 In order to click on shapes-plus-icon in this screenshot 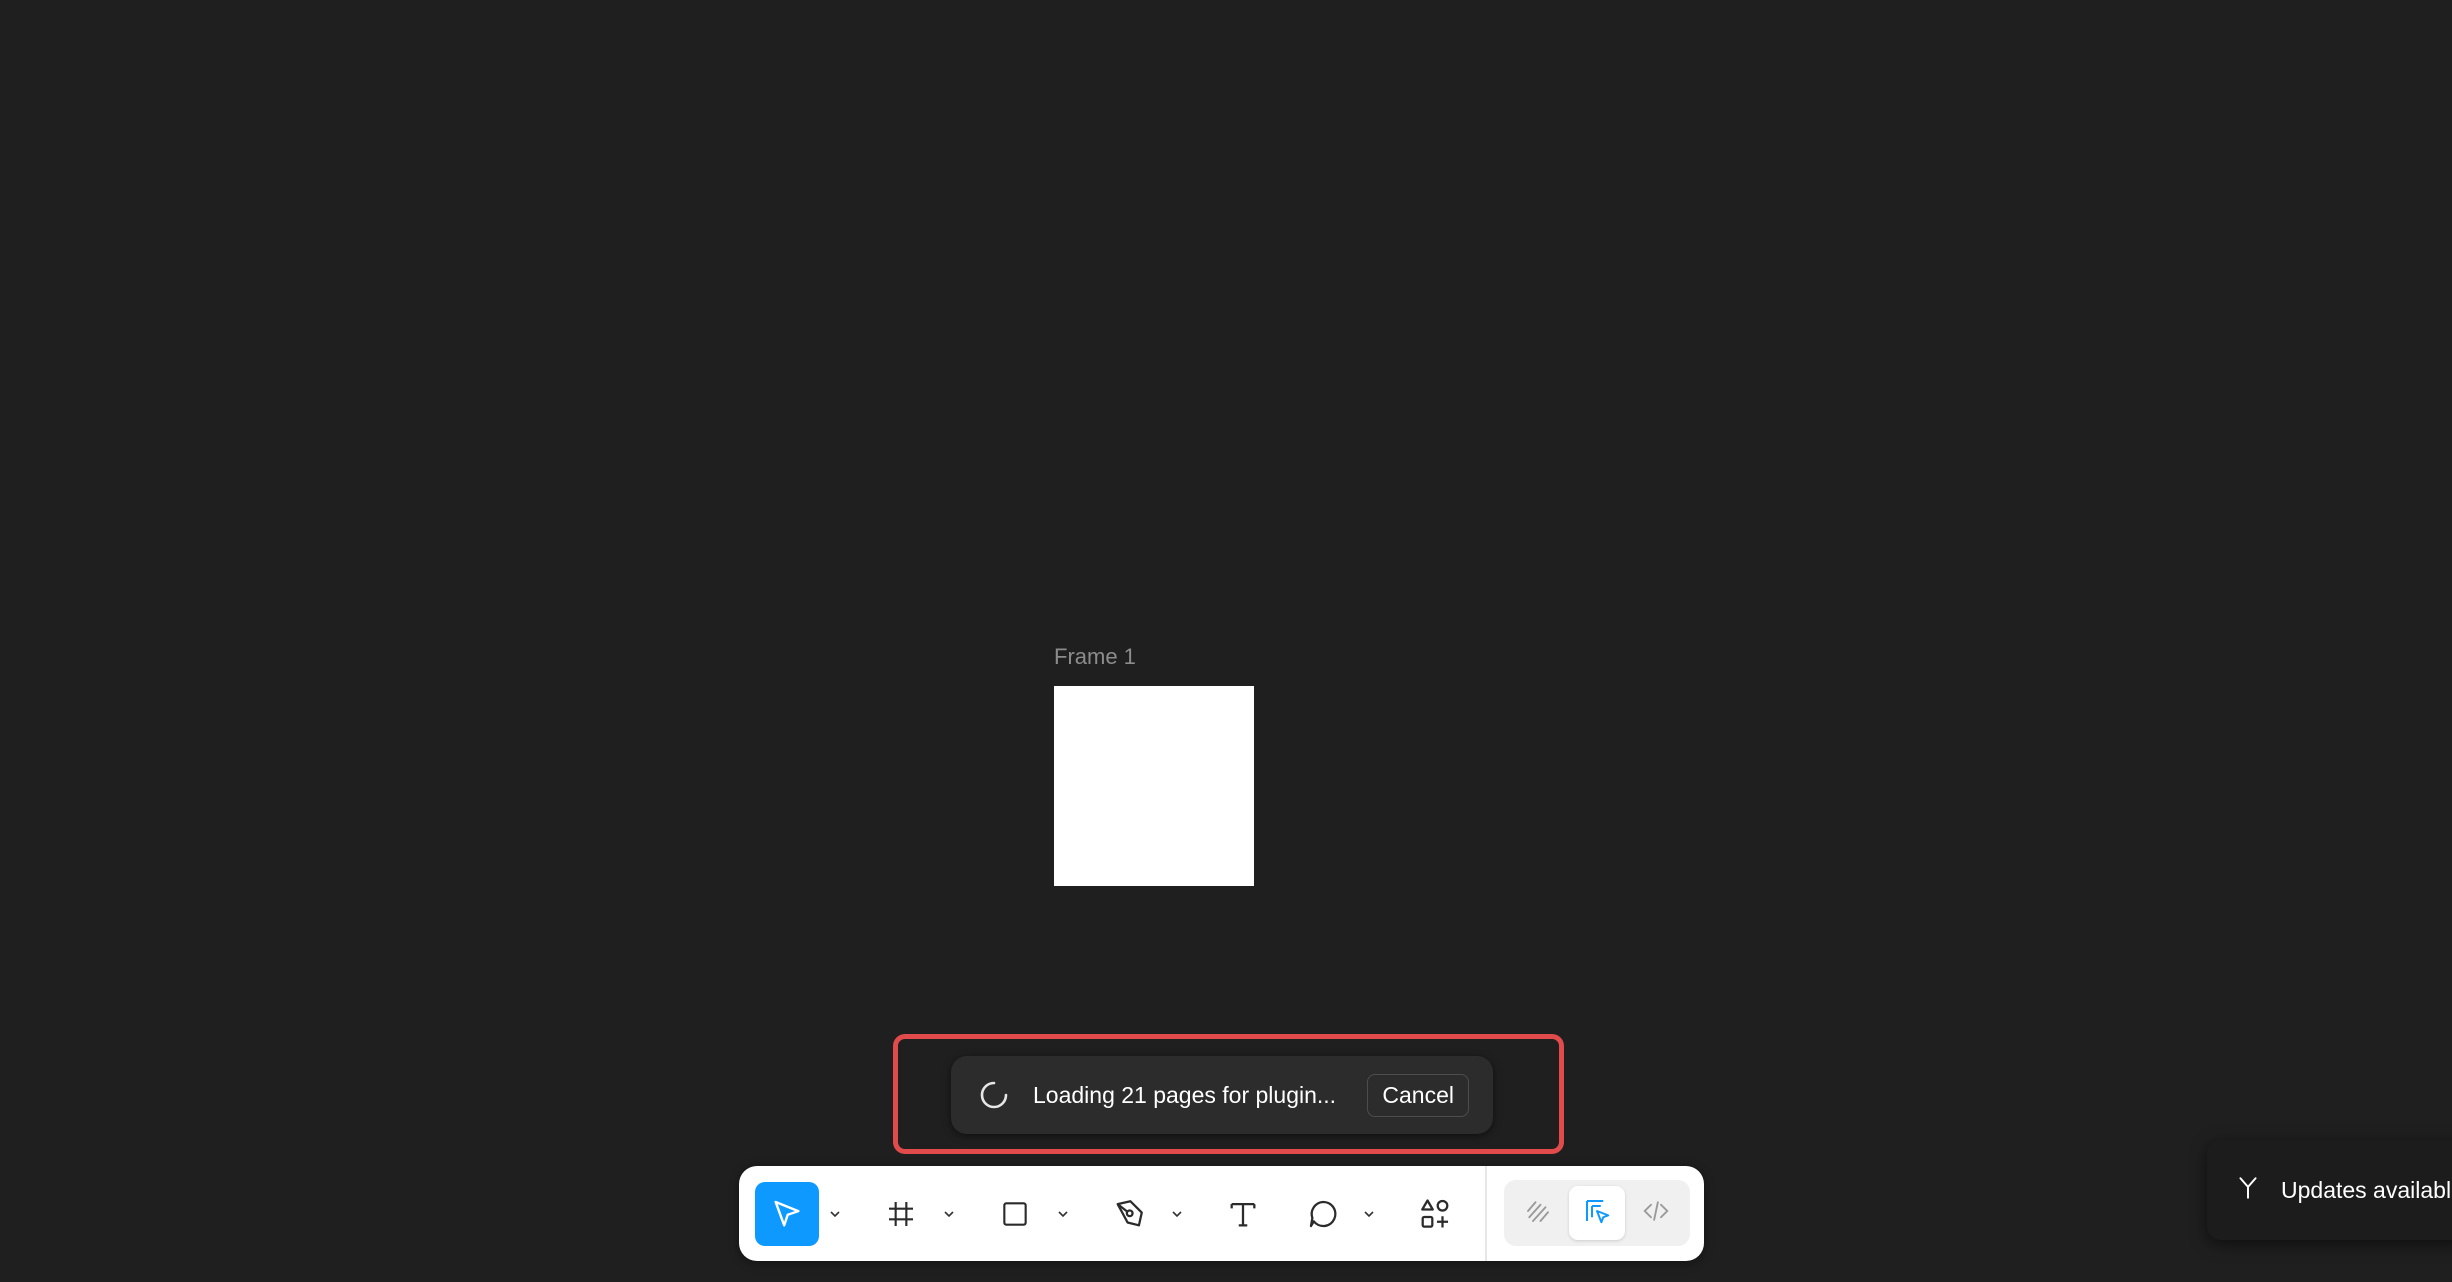, I will do `click(1435, 1214)`.